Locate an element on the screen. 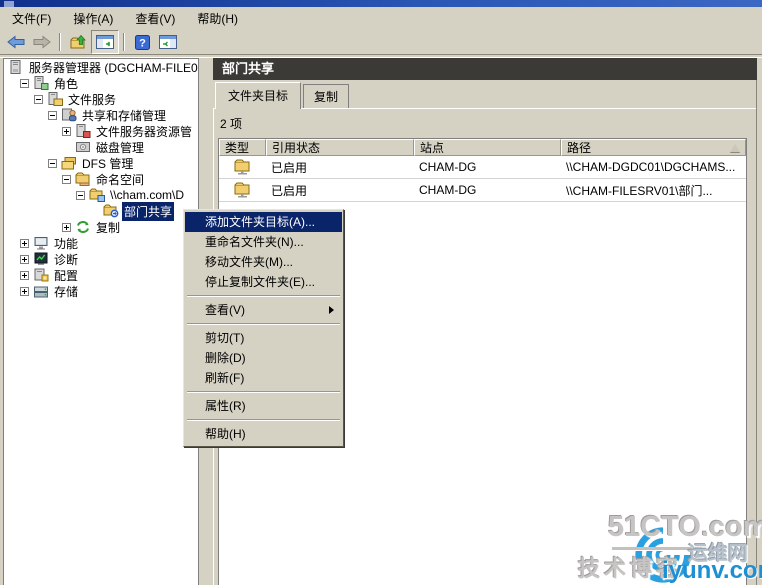 The image size is (762, 585). tree-item-features: 功能 is located at coordinates (109, 243).